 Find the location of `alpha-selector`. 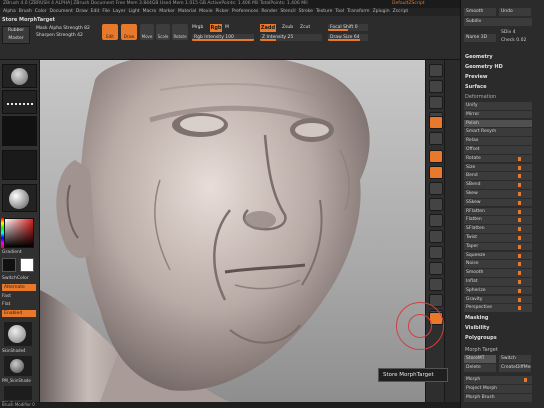

alpha-selector is located at coordinates (19, 131).